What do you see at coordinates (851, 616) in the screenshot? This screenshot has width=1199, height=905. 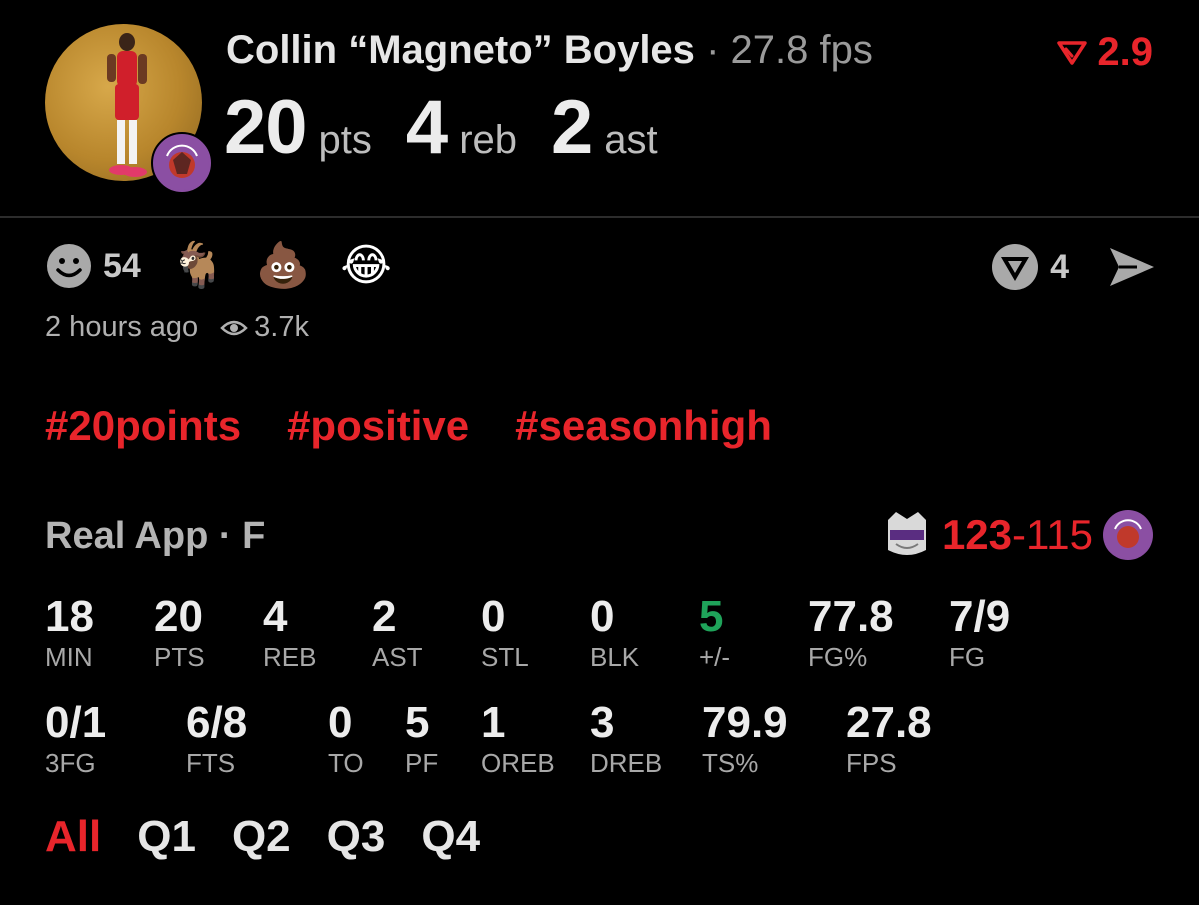 I see `stat-value: 77.8` at bounding box center [851, 616].